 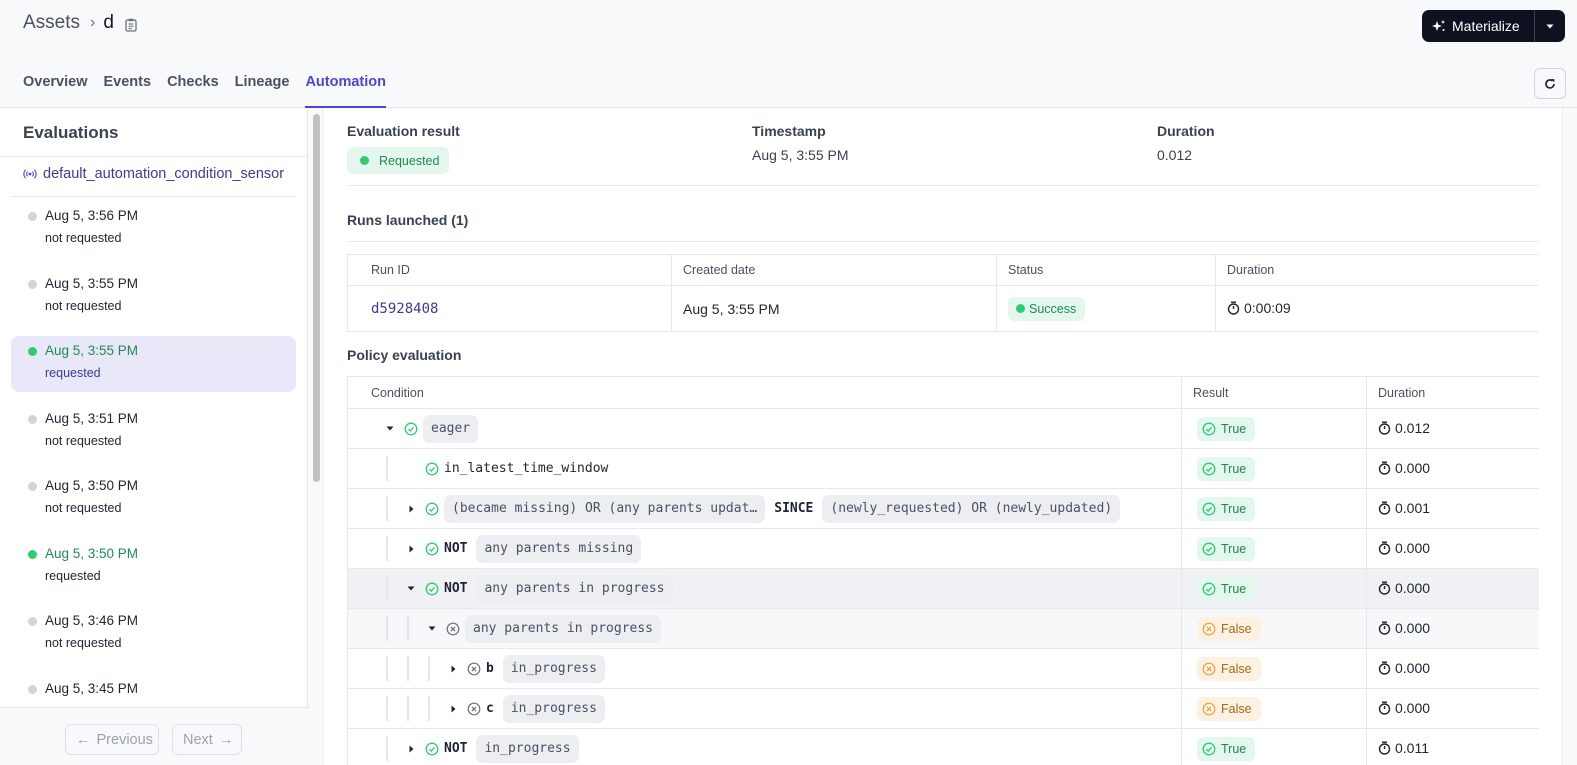 I want to click on policy-evaluation-title: Policy evaluation, so click(x=404, y=355).